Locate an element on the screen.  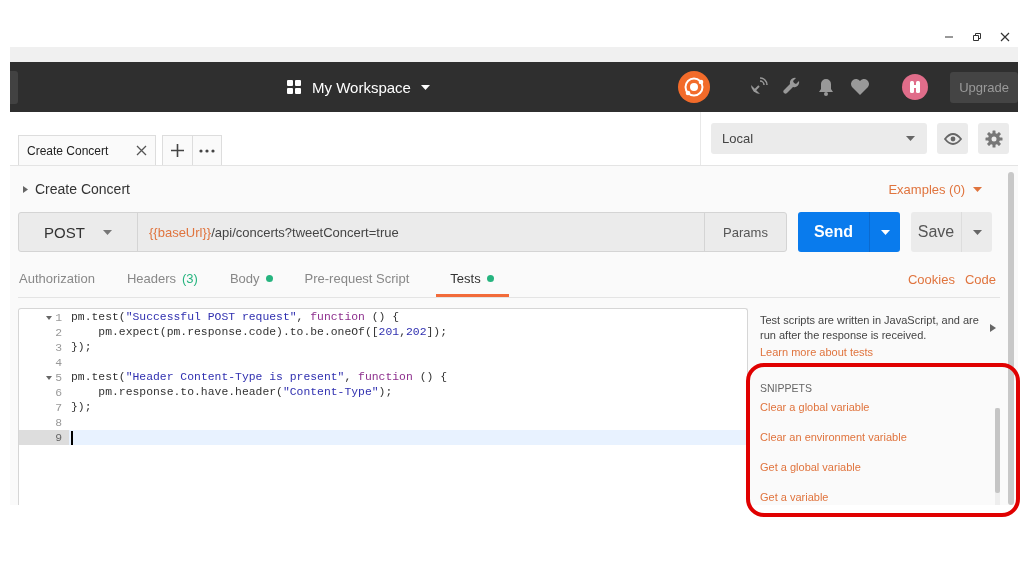
grid-icon is located at coordinates (294, 87).